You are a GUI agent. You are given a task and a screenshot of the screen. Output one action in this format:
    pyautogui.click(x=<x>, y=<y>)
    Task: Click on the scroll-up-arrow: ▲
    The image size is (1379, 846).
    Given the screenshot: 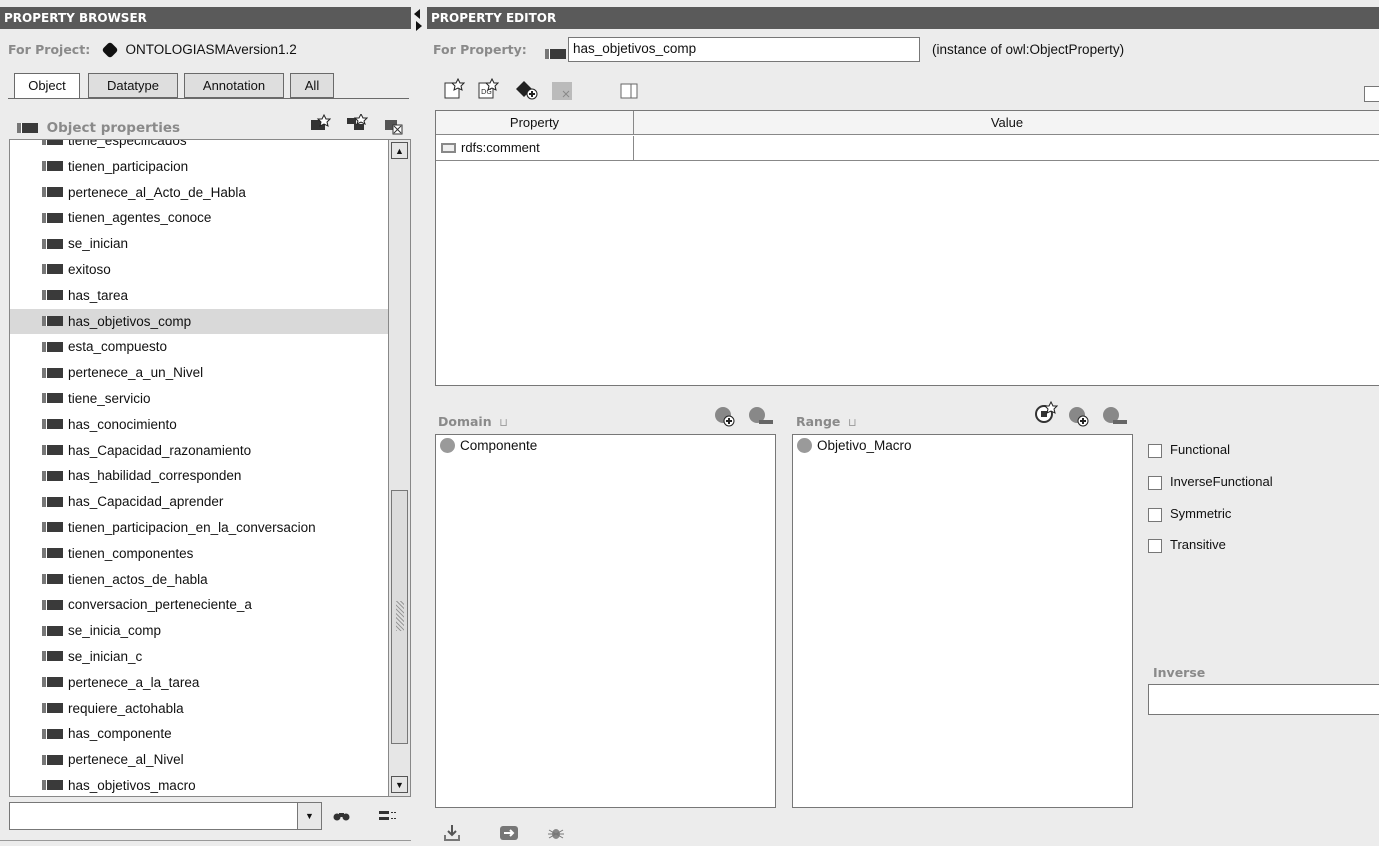 What is the action you would take?
    pyautogui.click(x=399, y=150)
    